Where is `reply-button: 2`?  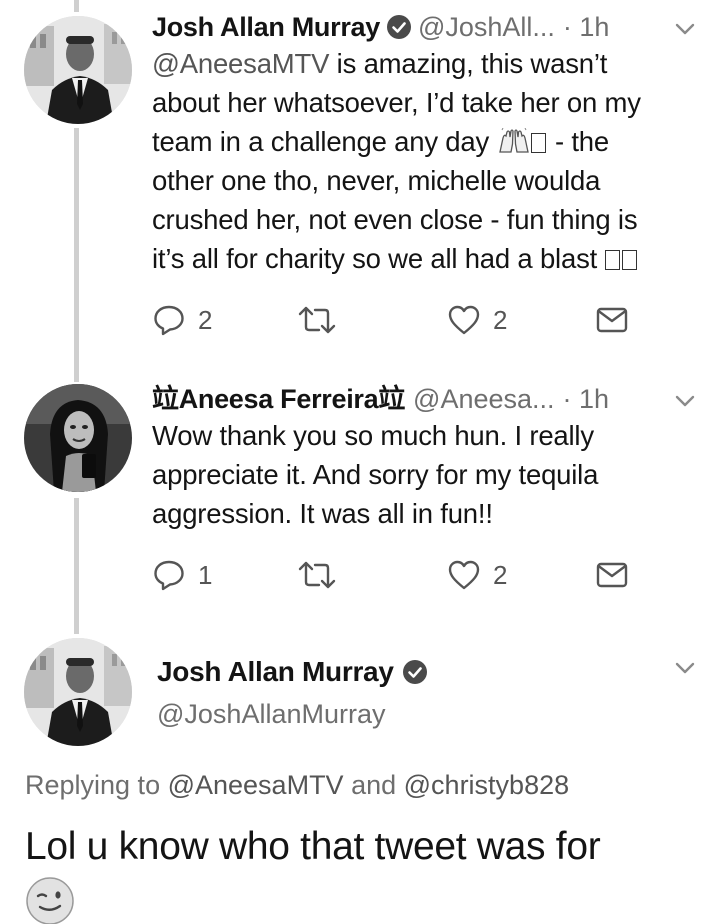
reply-button: 2 is located at coordinates (182, 320).